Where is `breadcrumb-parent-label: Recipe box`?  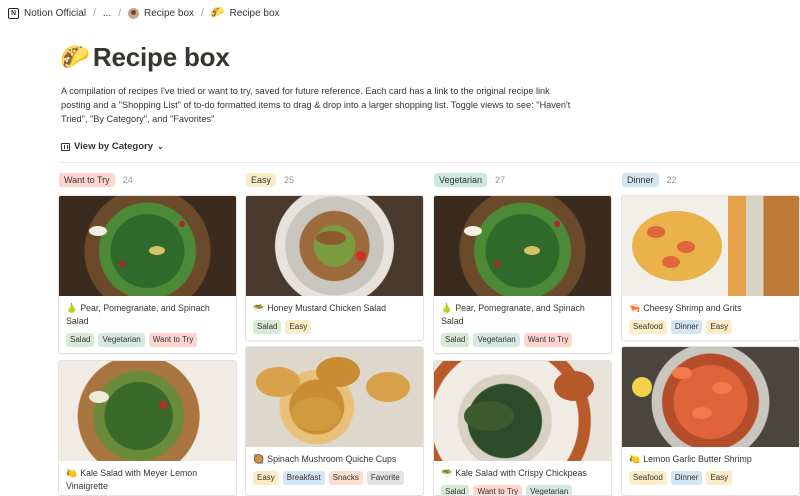
breadcrumb-parent-label: Recipe box is located at coordinates (169, 13).